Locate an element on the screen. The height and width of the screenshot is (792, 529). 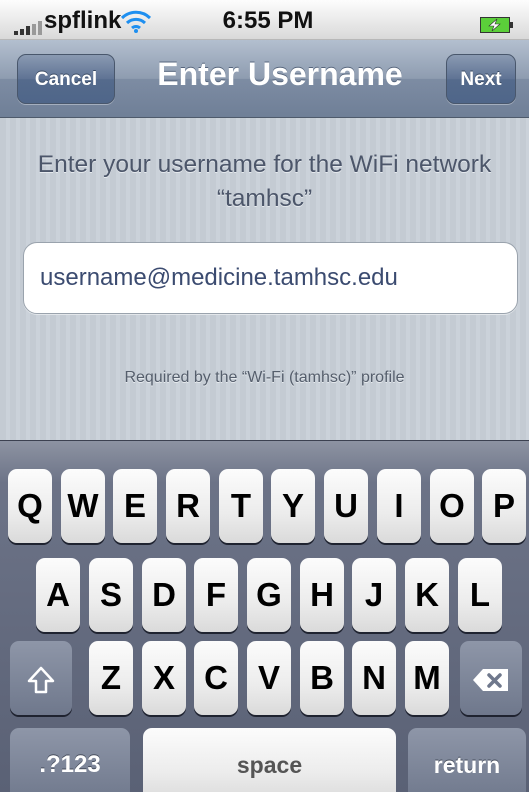
key-m: M is located at coordinates (427, 678).